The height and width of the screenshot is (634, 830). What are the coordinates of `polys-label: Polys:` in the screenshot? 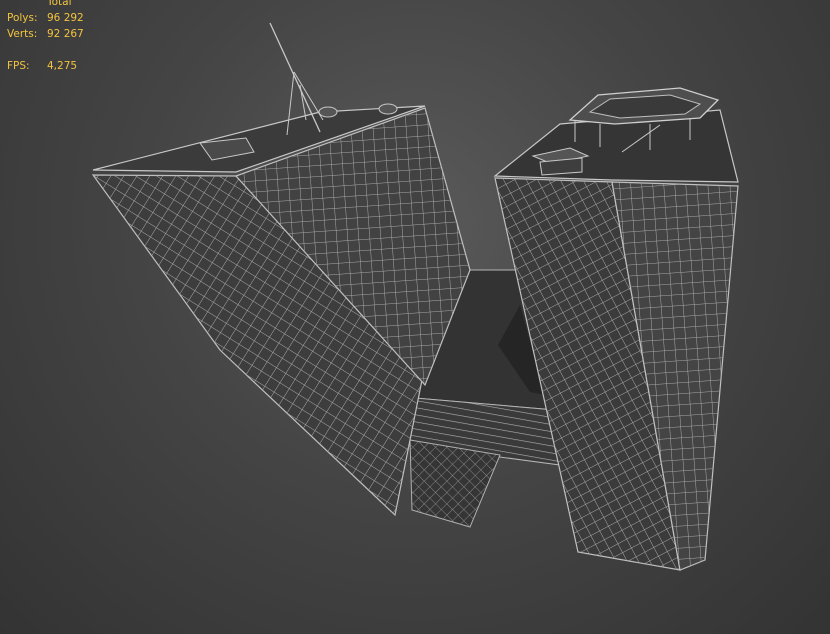 It's located at (22, 18).